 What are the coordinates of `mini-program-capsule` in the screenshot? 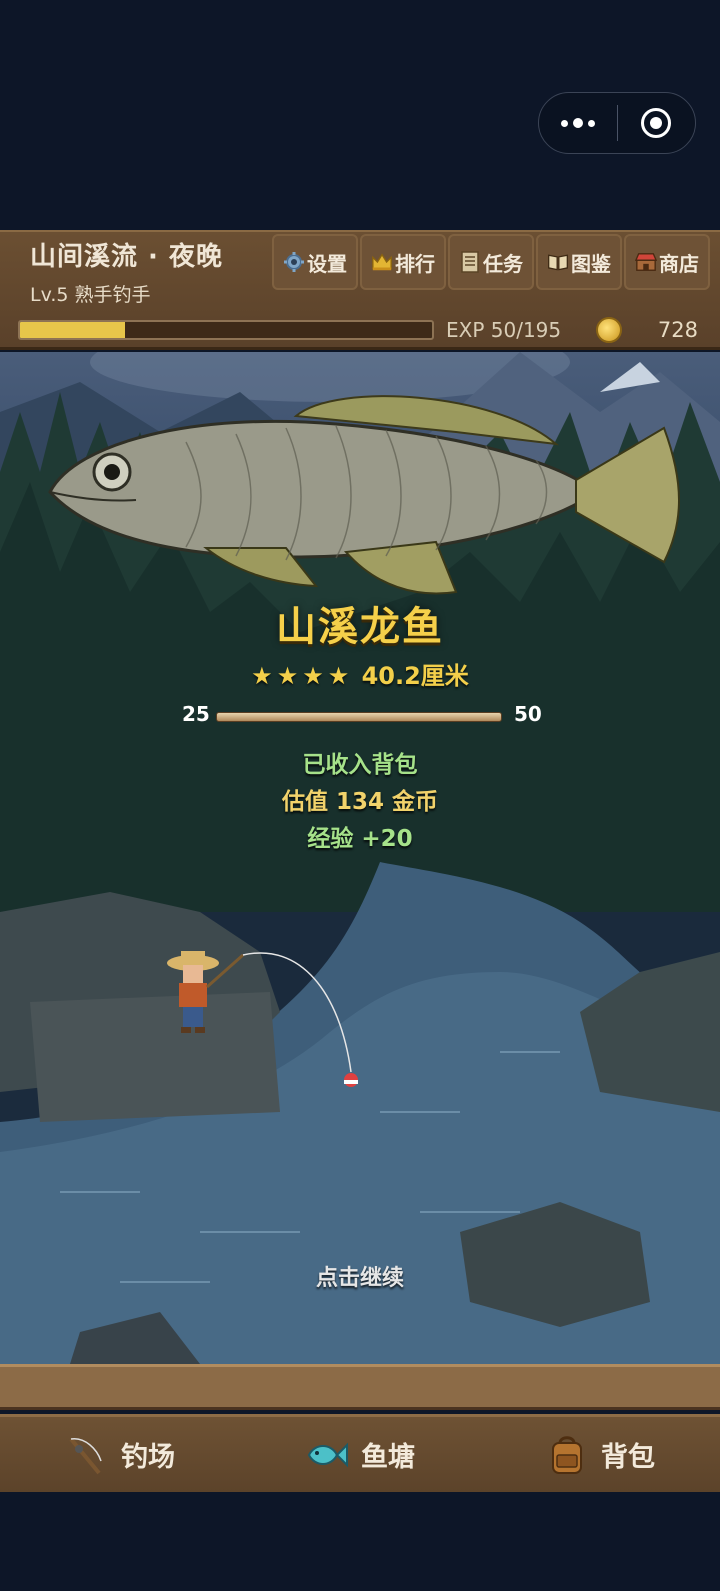 It's located at (617, 123).